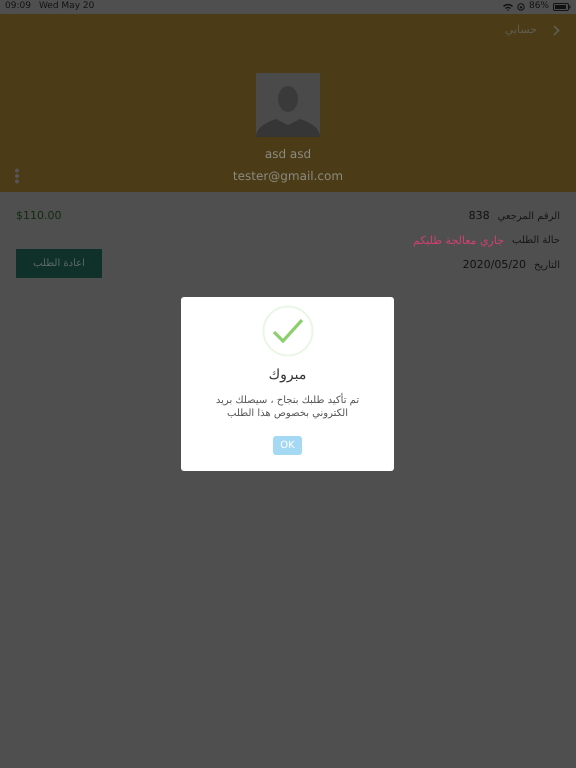  What do you see at coordinates (520, 7) in the screenshot?
I see `rotation-lock-icon` at bounding box center [520, 7].